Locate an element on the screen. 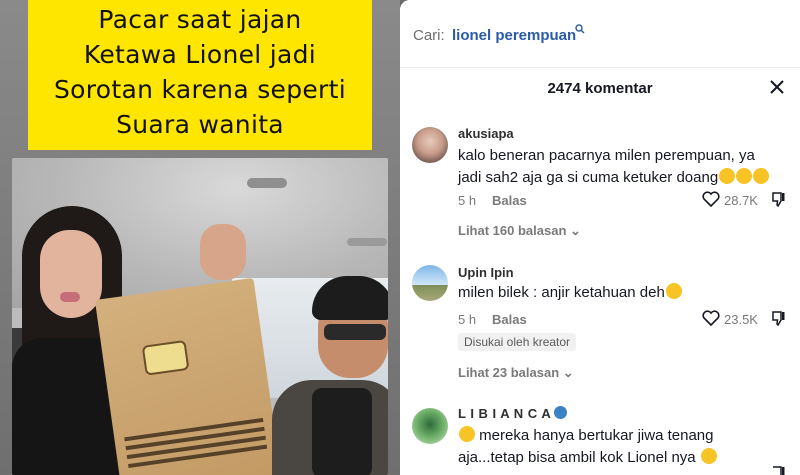 The height and width of the screenshot is (475, 800). caption-line: Pacar saat jajan is located at coordinates (200, 19).